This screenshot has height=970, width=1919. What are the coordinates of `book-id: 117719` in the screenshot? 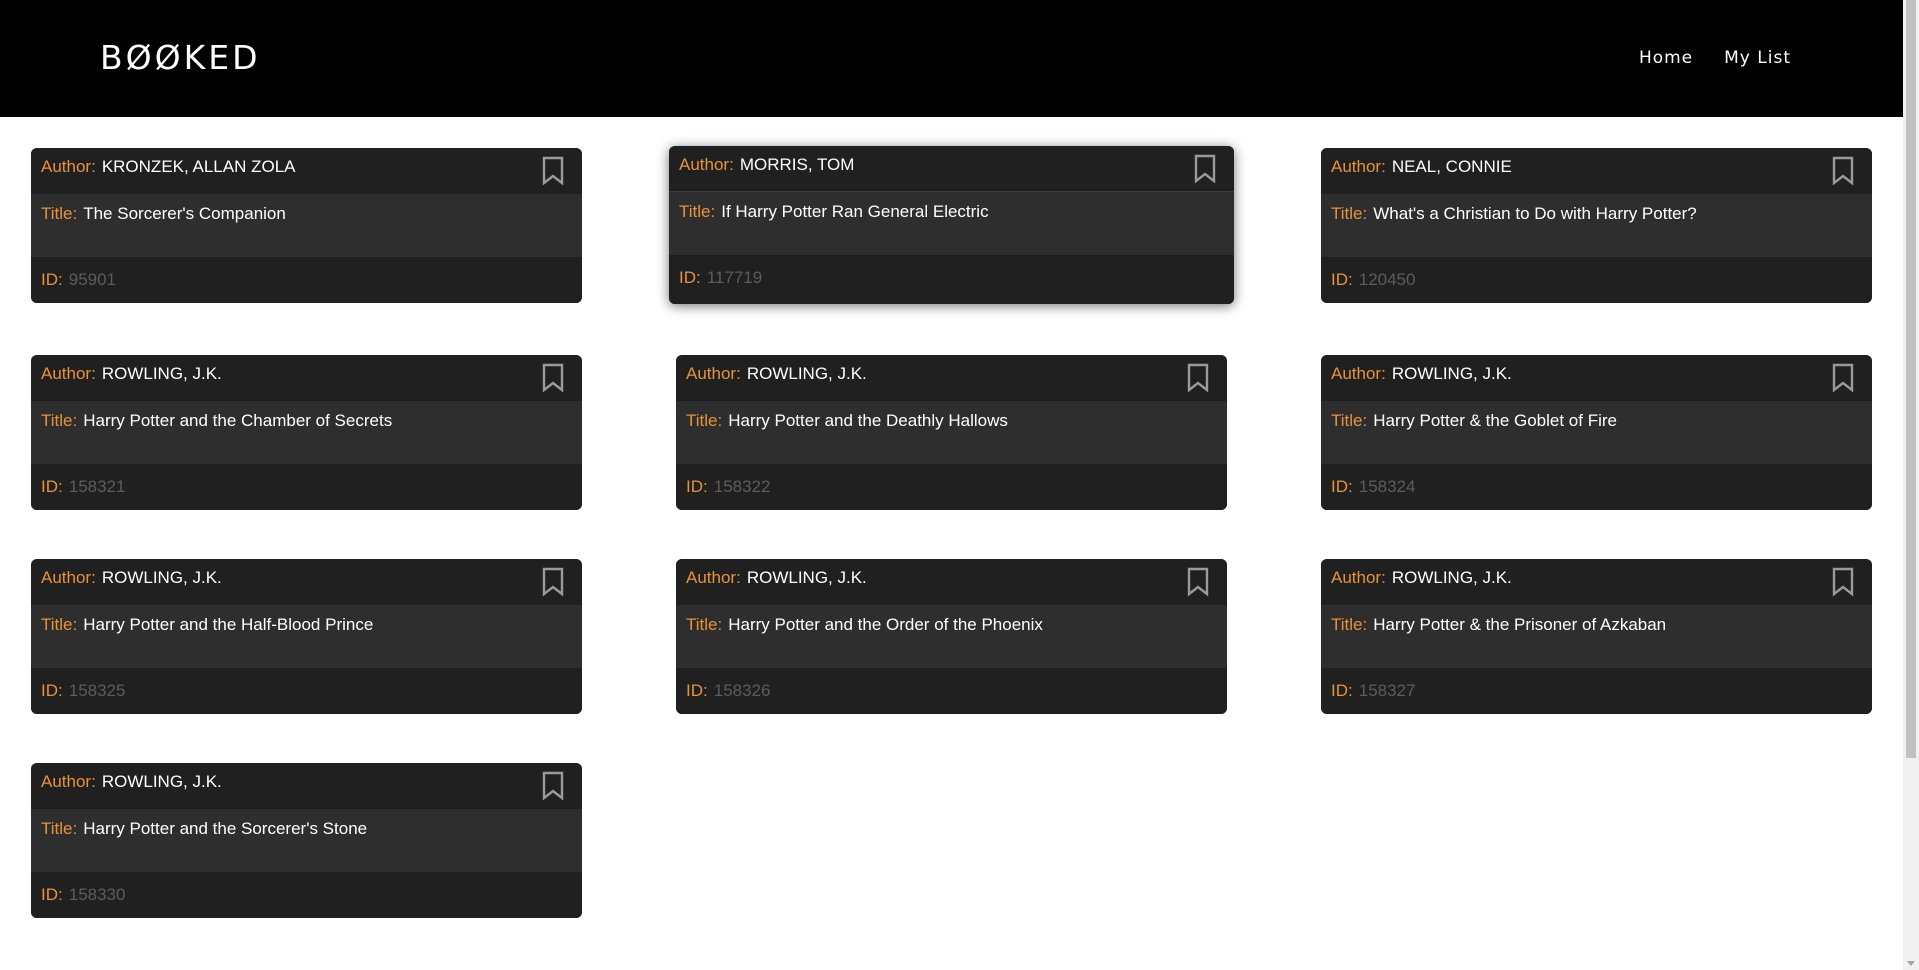 It's located at (734, 277).